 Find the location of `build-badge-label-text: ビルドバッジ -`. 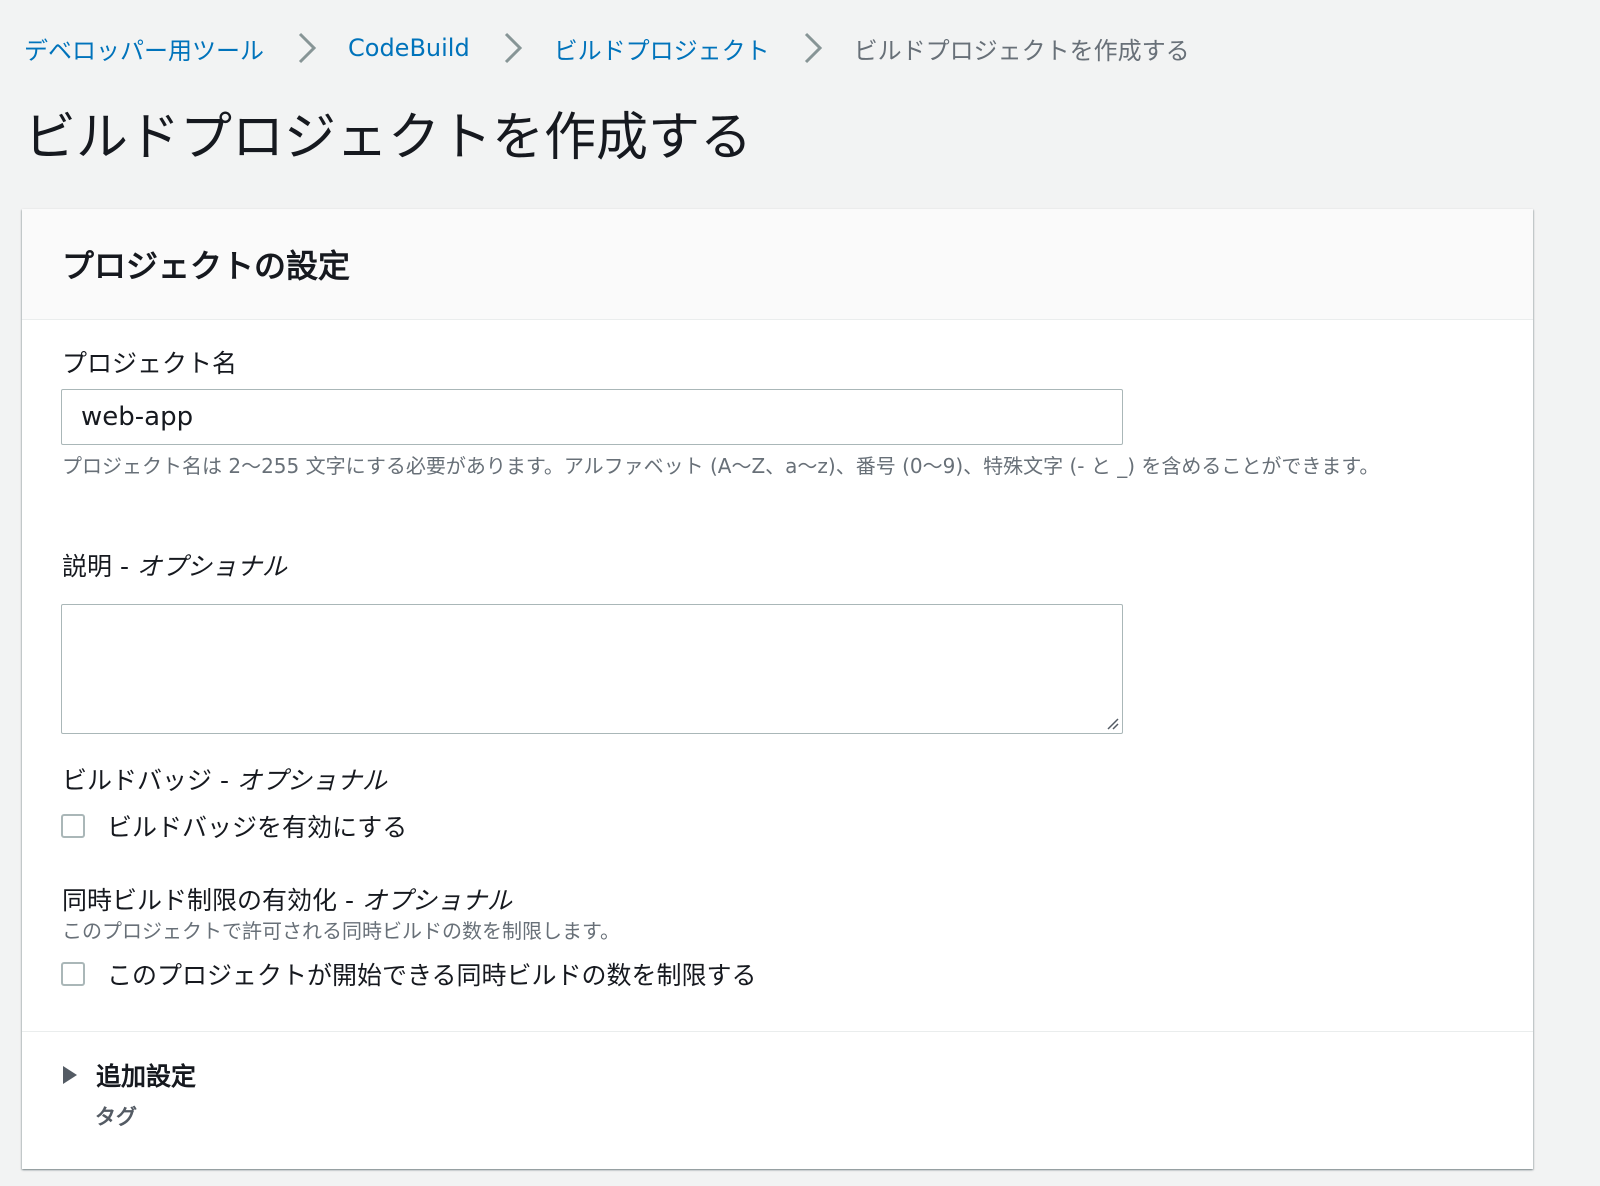

build-badge-label-text: ビルドバッジ - is located at coordinates (149, 780).